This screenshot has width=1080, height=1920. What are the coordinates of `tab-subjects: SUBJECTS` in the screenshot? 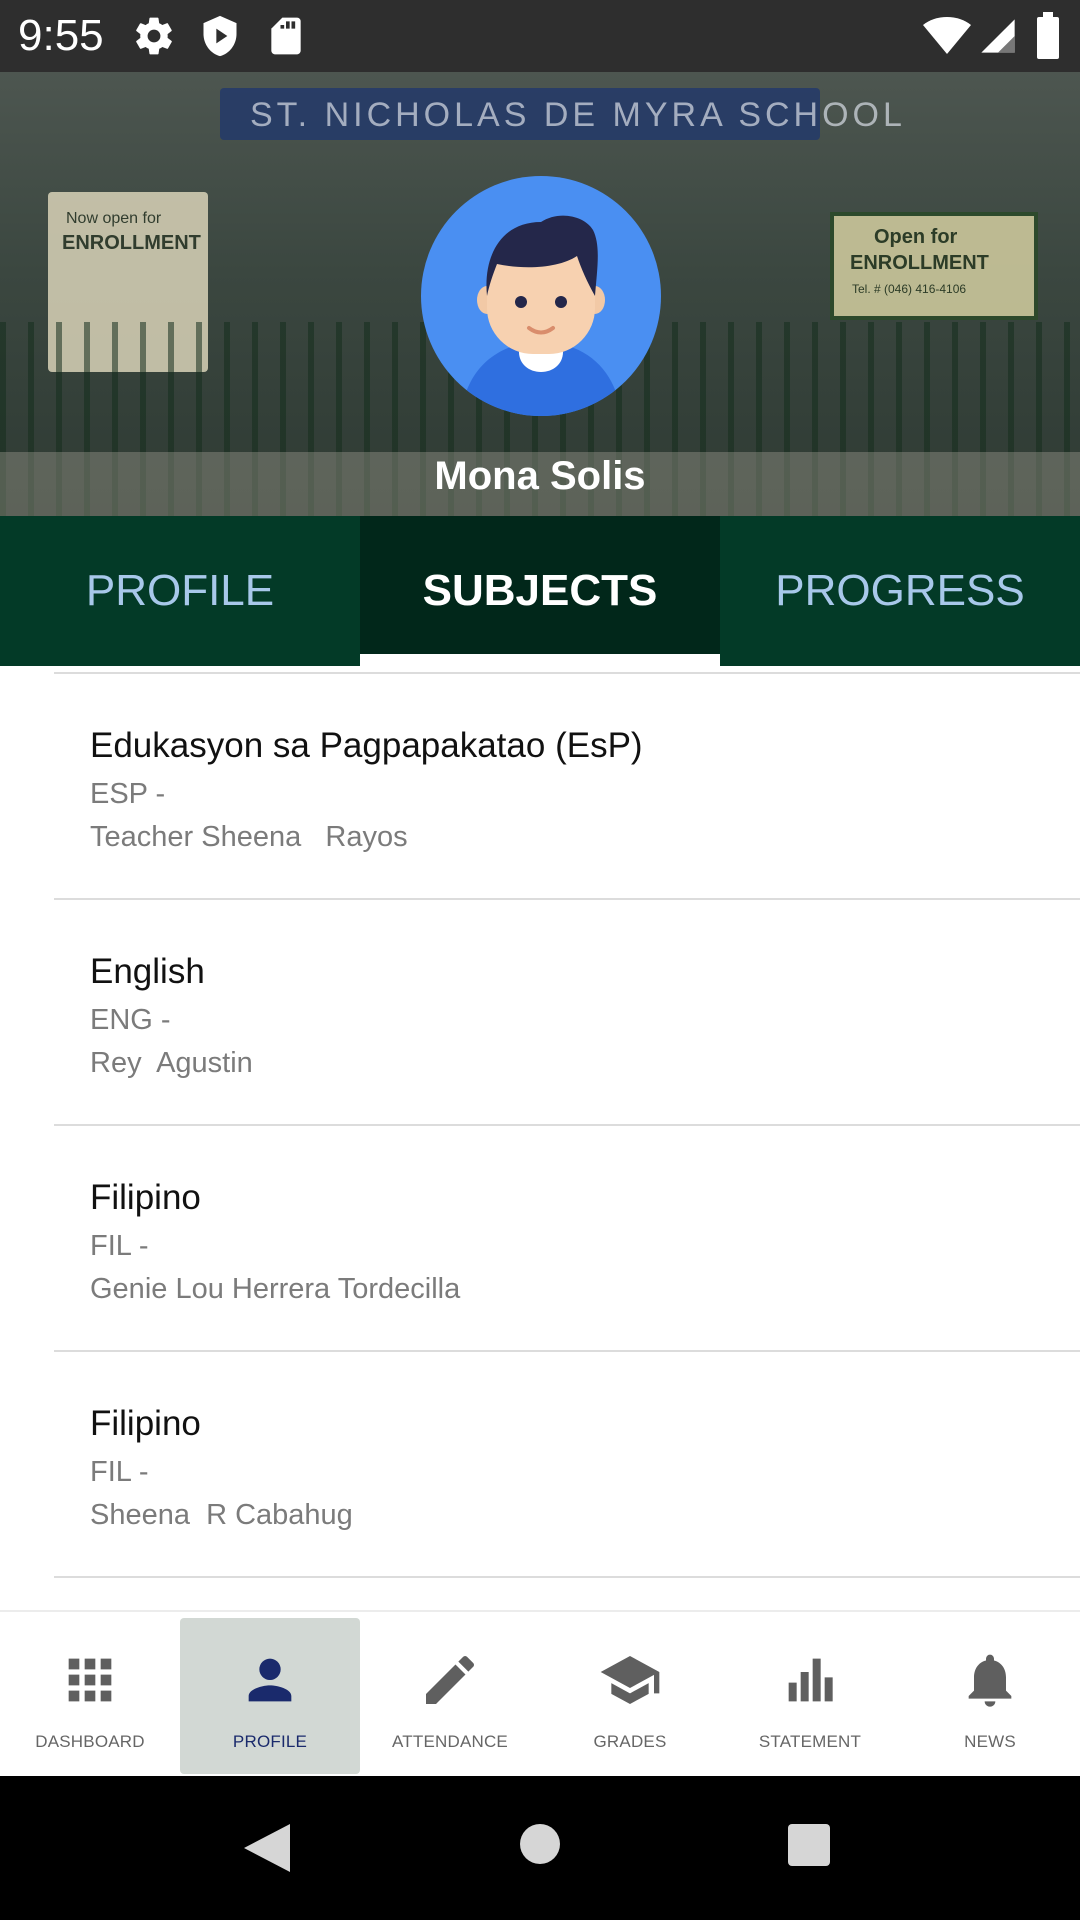 It's located at (540, 591).